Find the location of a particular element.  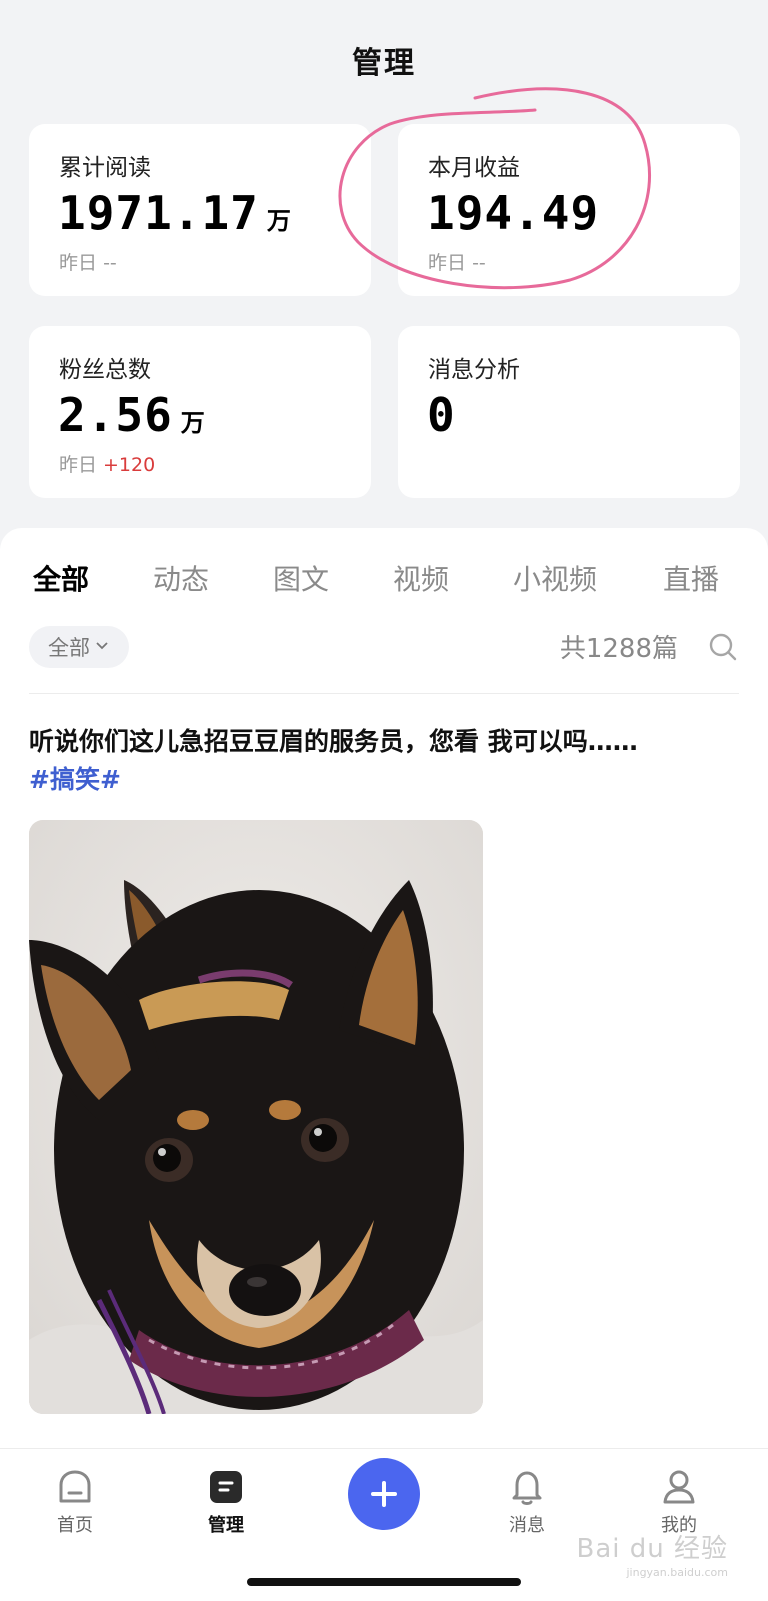

tab-articles: 图文 is located at coordinates (301, 578).